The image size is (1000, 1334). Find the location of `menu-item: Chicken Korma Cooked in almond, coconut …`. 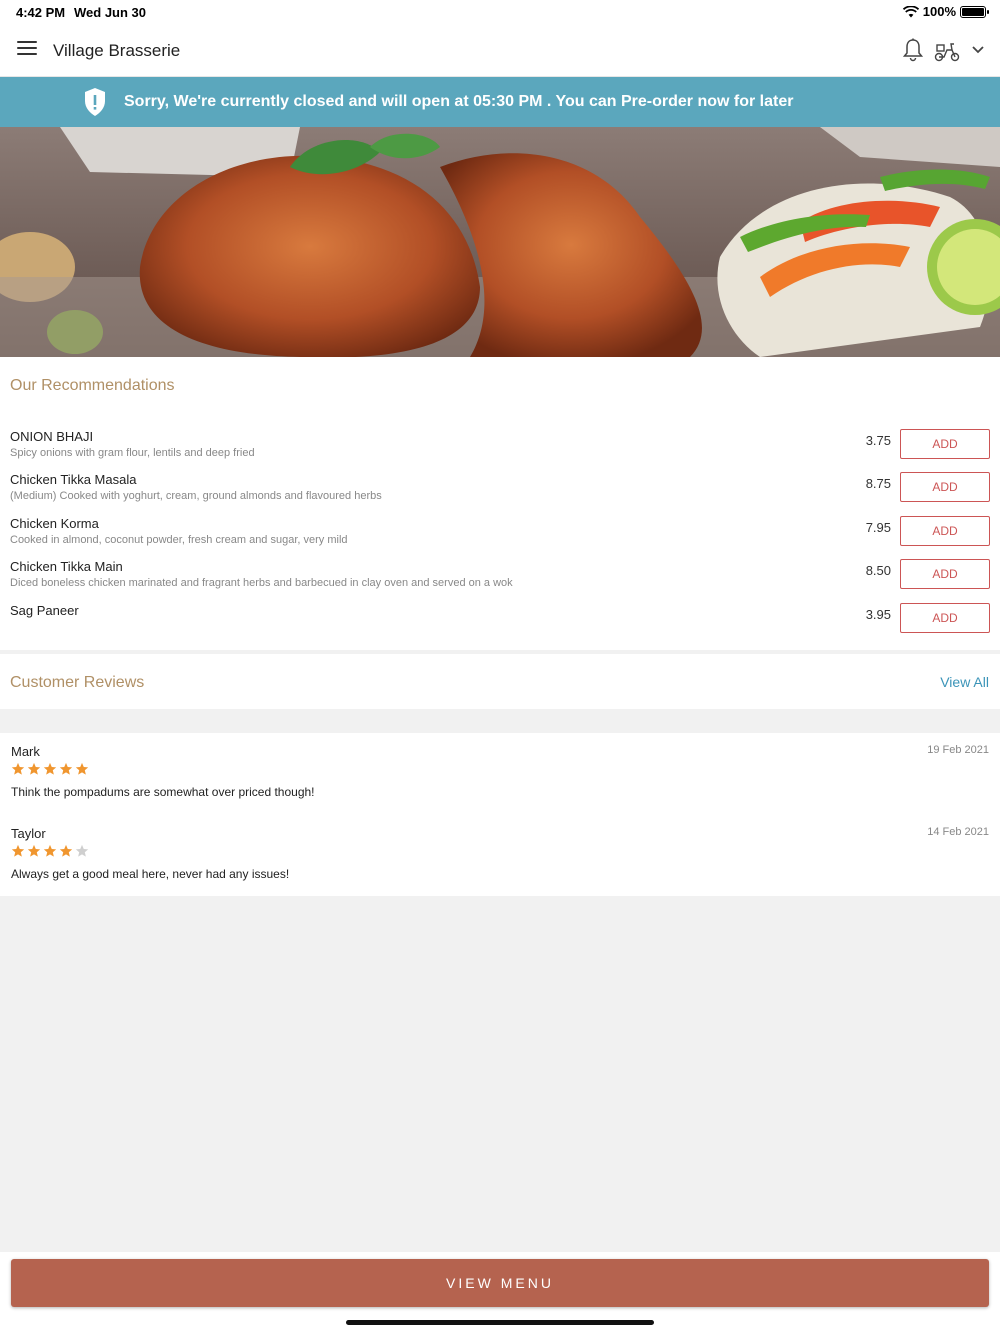

menu-item: Chicken Korma Cooked in almond, coconut … is located at coordinates (500, 536).